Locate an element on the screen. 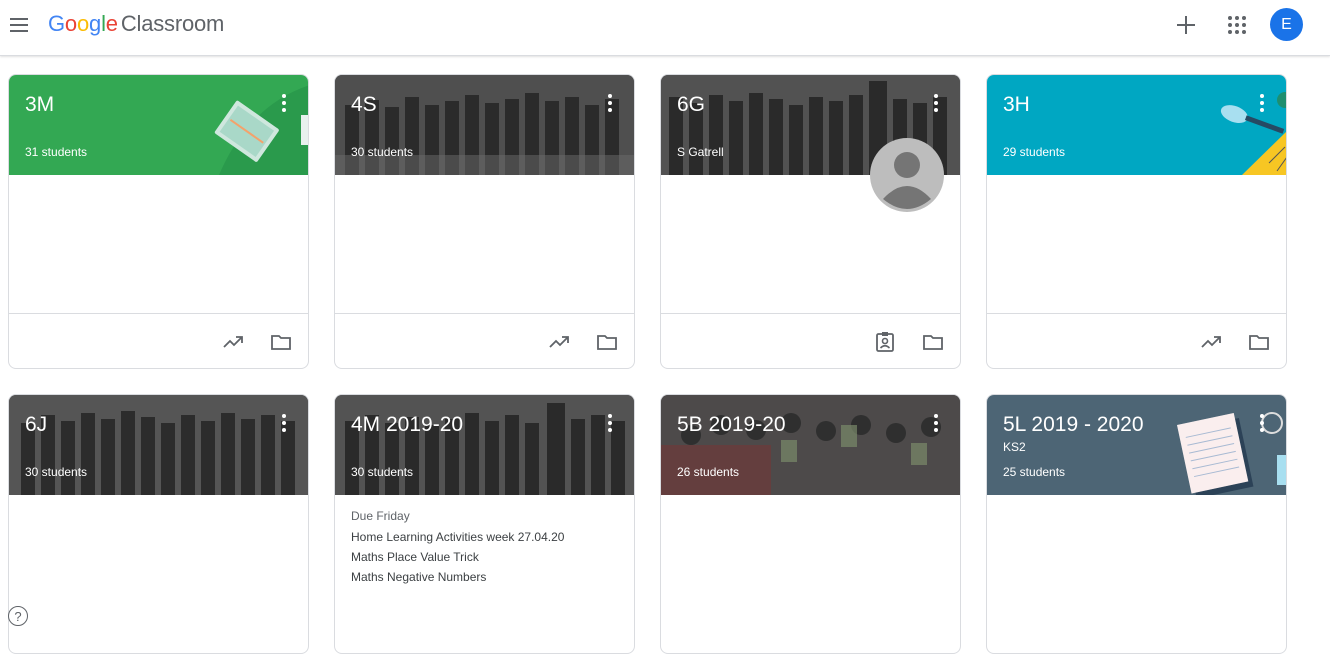 Image resolution: width=1330 pixels, height=654 pixels. assignment-link: Maths Place Value Trick is located at coordinates (415, 557).